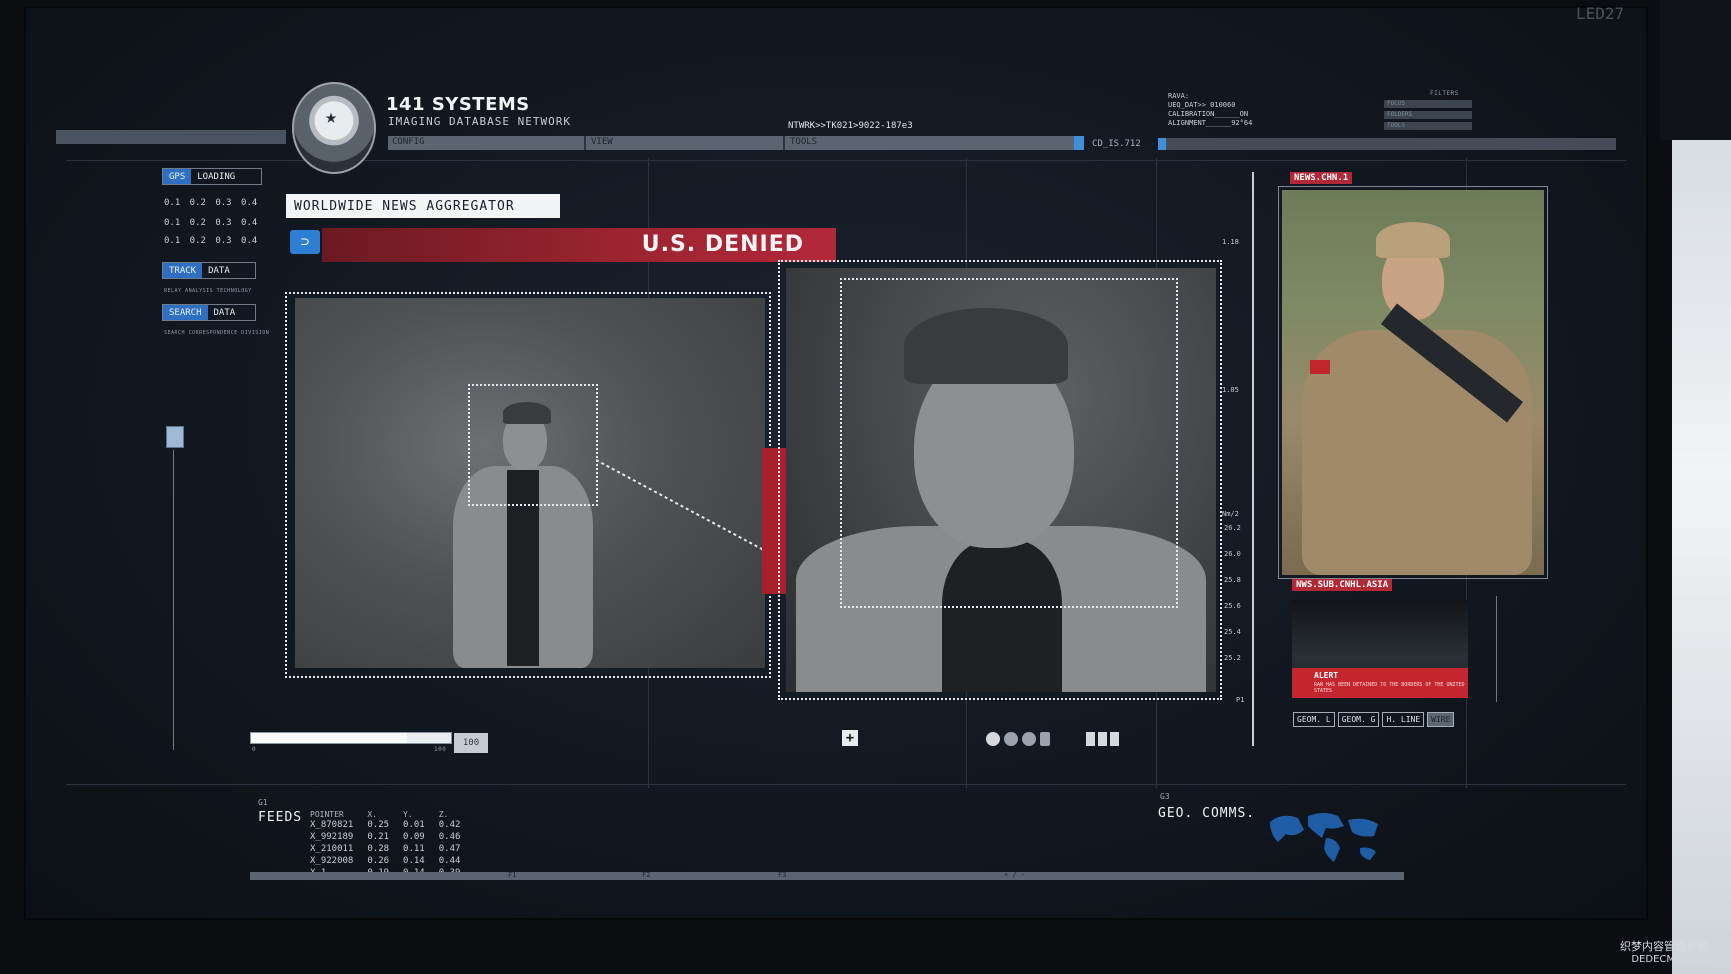 This screenshot has height=974, width=1731. I want to click on menu-config: CONFIG, so click(408, 142).